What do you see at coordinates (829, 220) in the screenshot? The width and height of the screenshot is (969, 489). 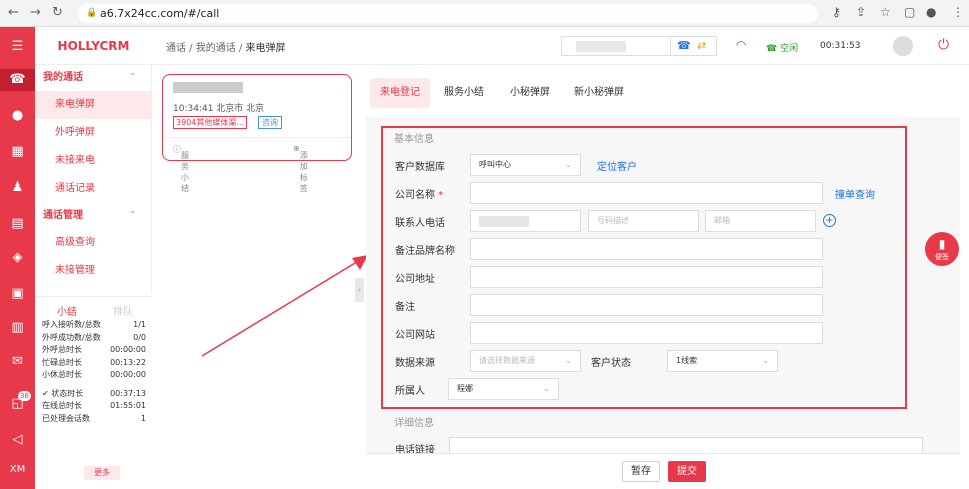 I see `add-phone-icon: +` at bounding box center [829, 220].